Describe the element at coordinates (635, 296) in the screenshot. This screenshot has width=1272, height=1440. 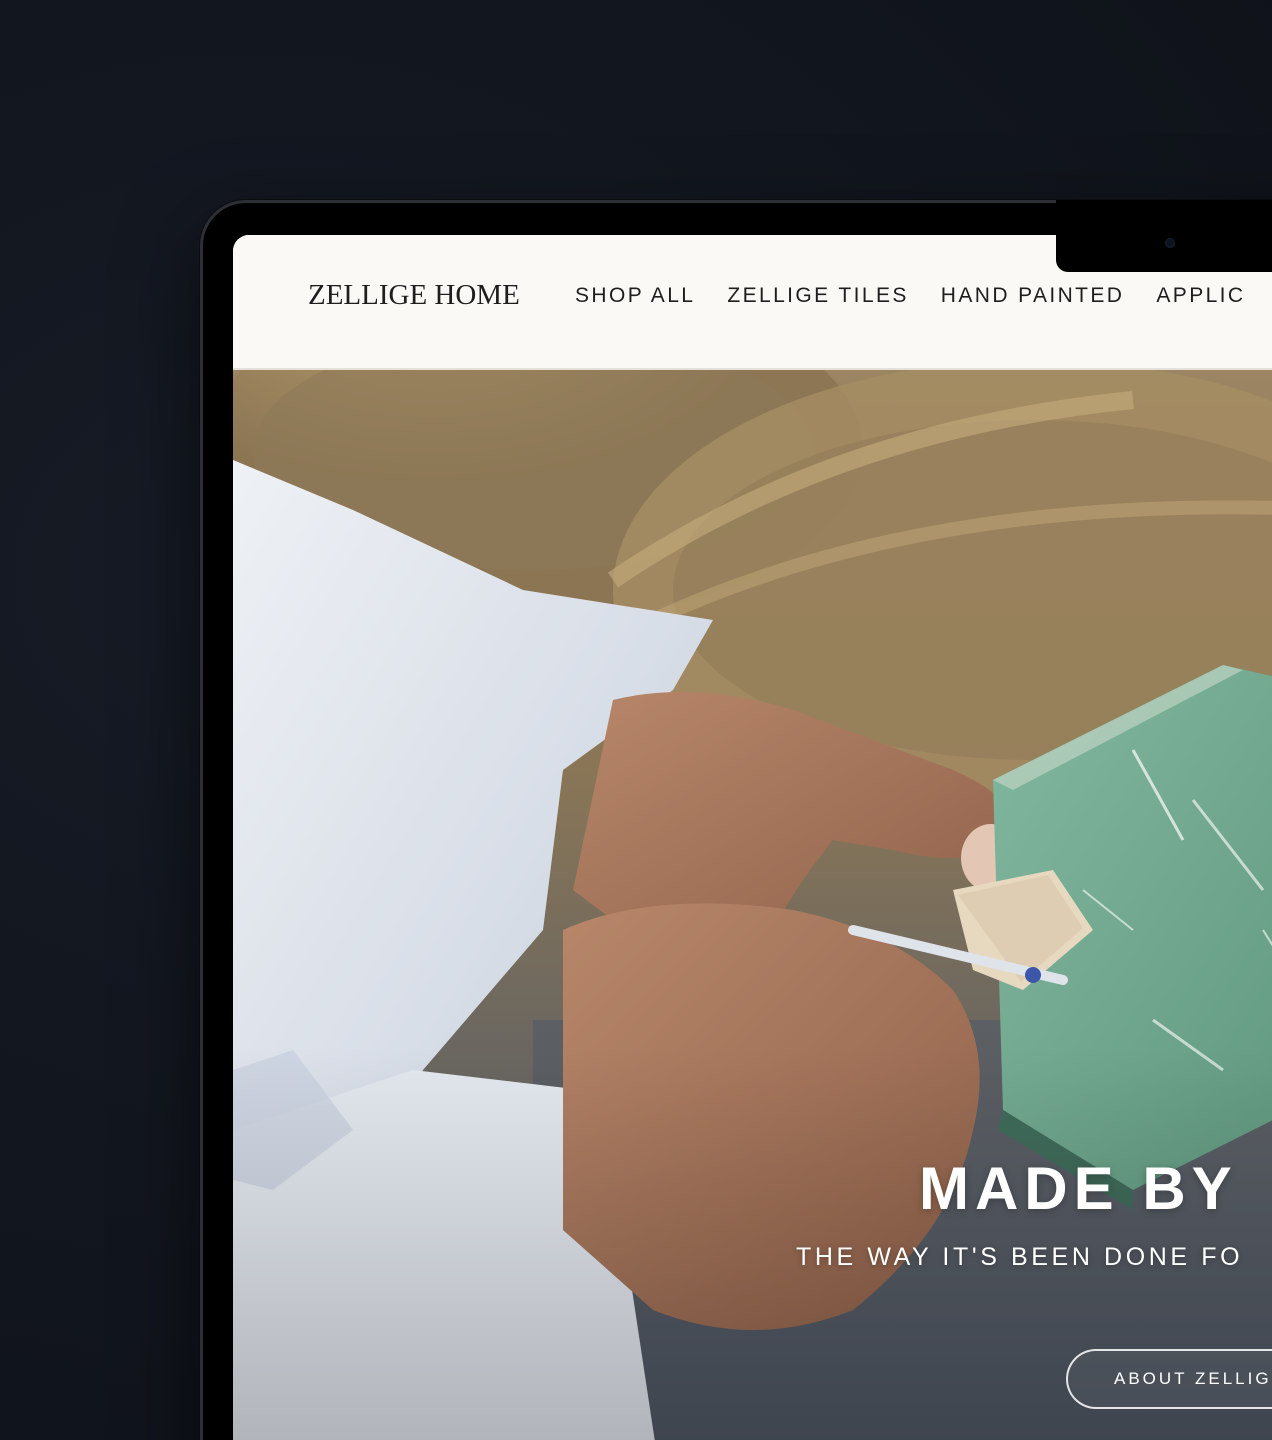
I see `nav-item-shop-all: SHOP ALL` at that location.